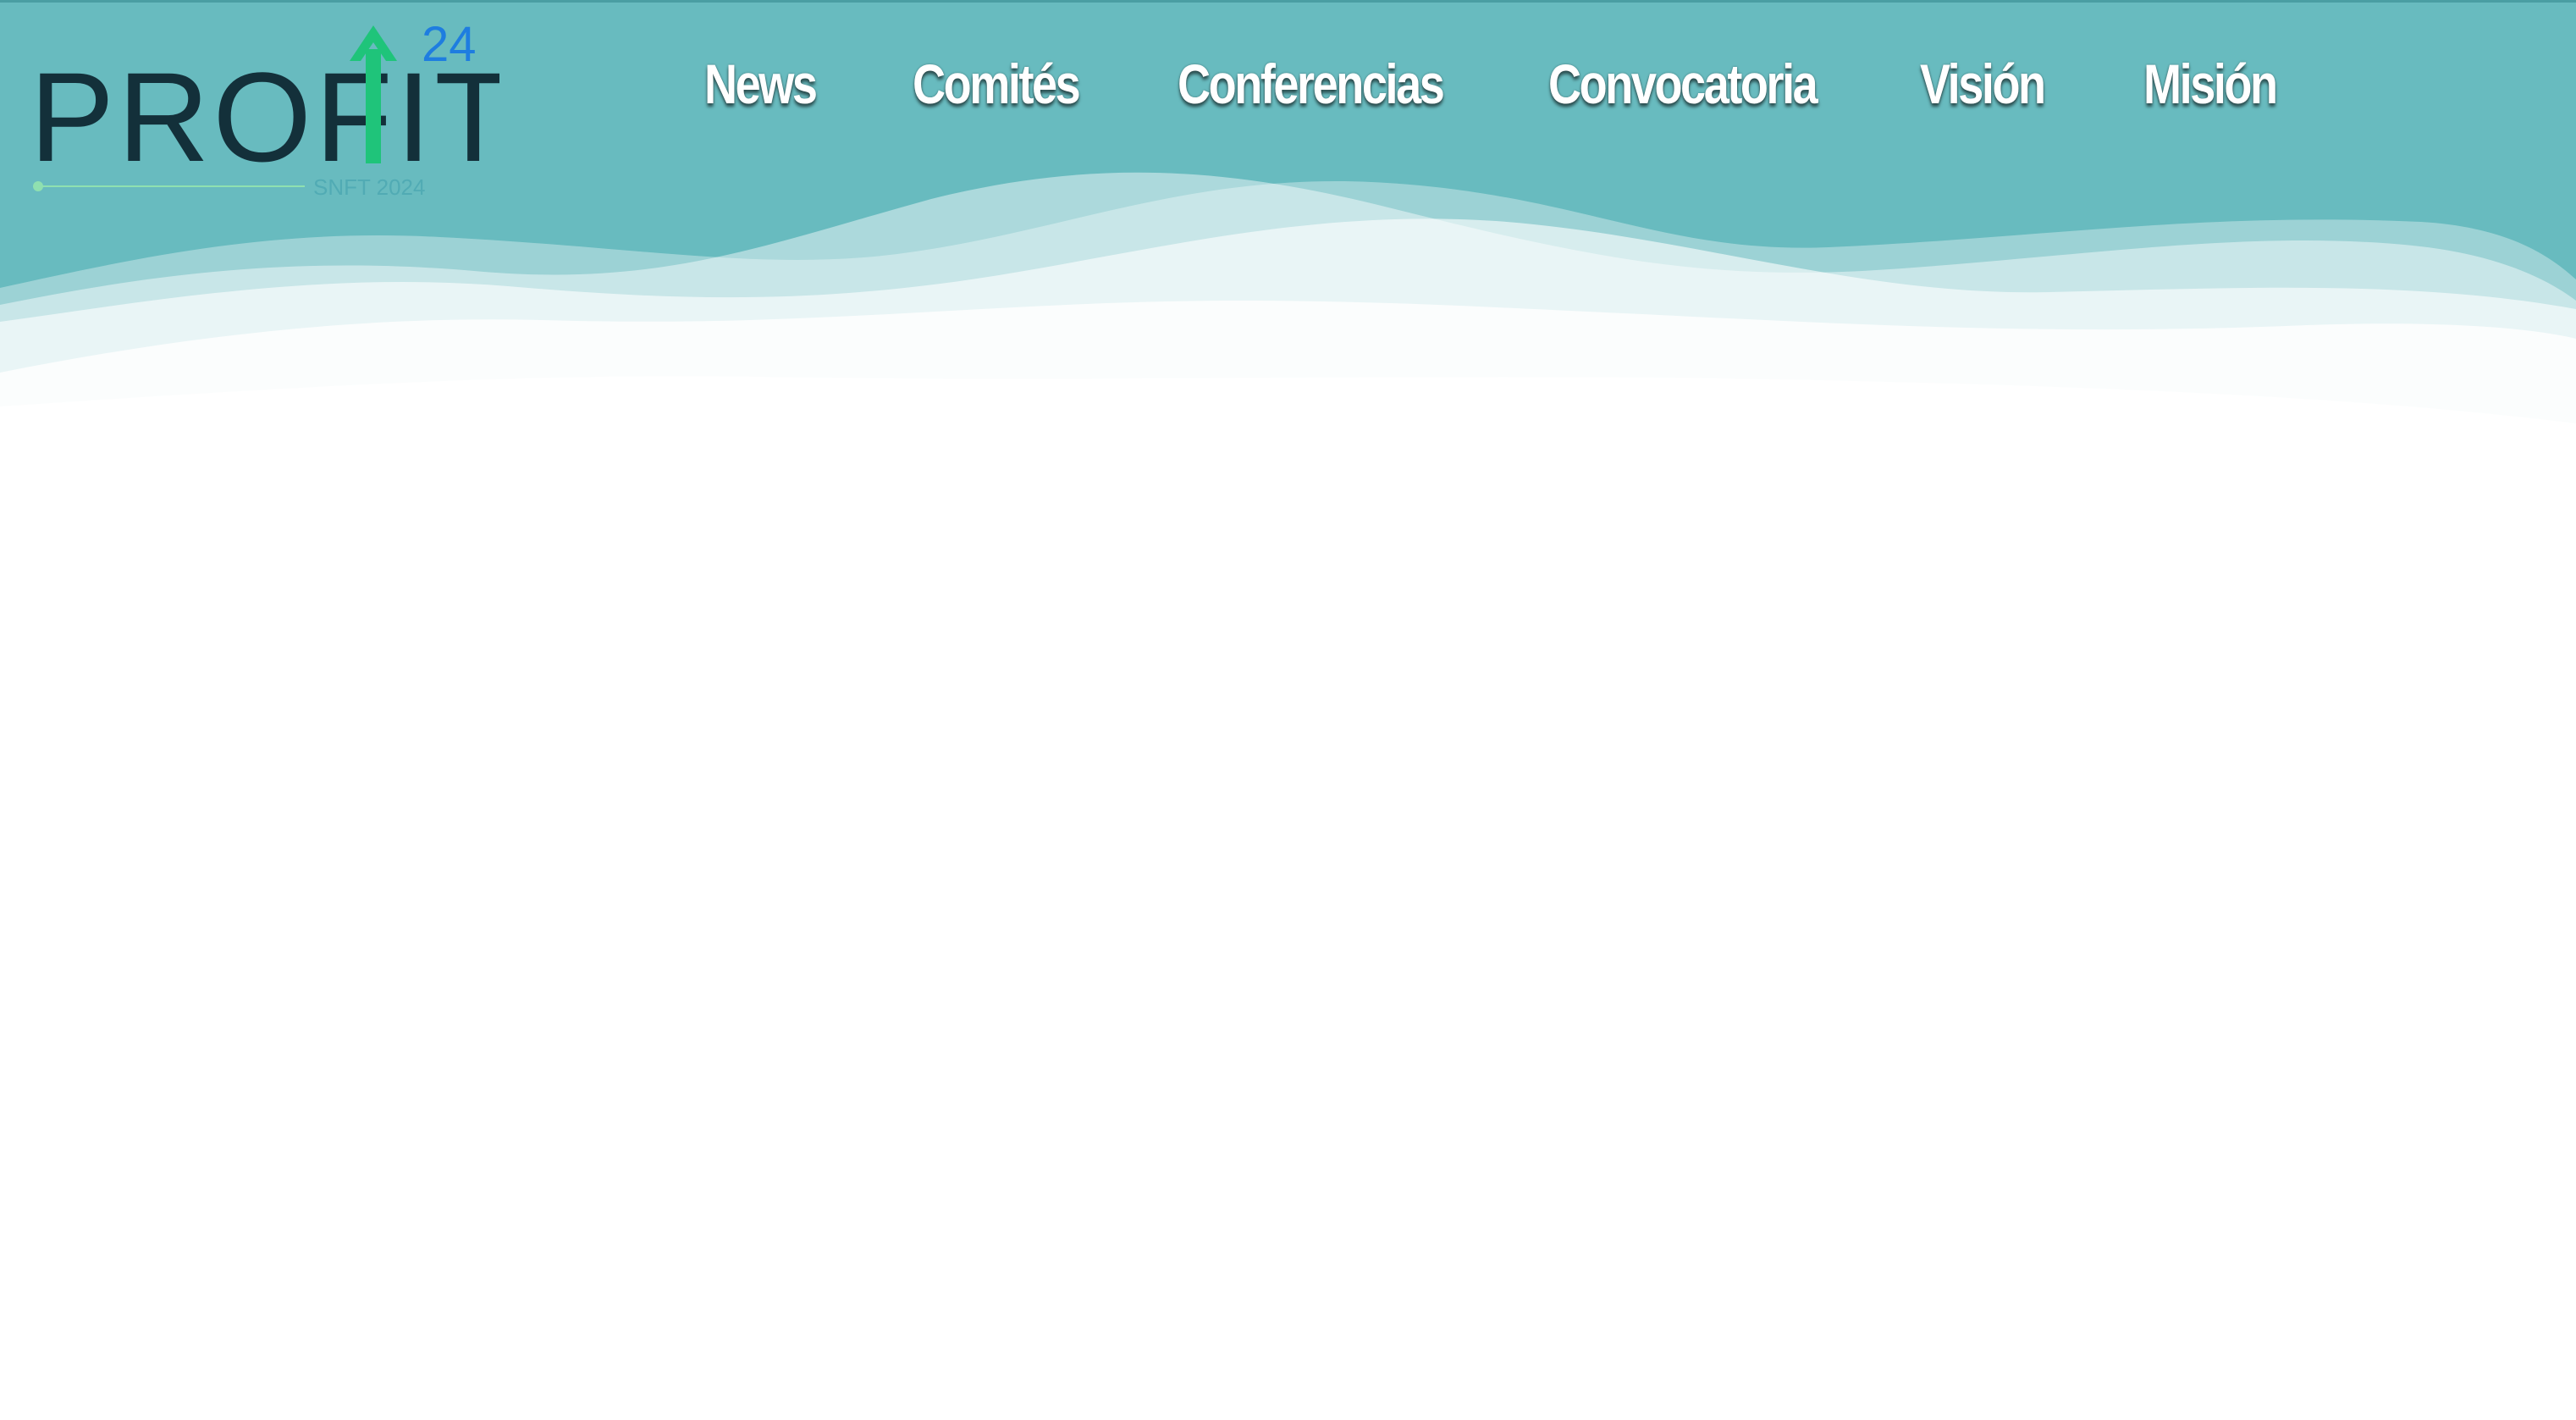 This screenshot has height=1420, width=2576. I want to click on nav-item-mision: Misión, so click(2211, 83).